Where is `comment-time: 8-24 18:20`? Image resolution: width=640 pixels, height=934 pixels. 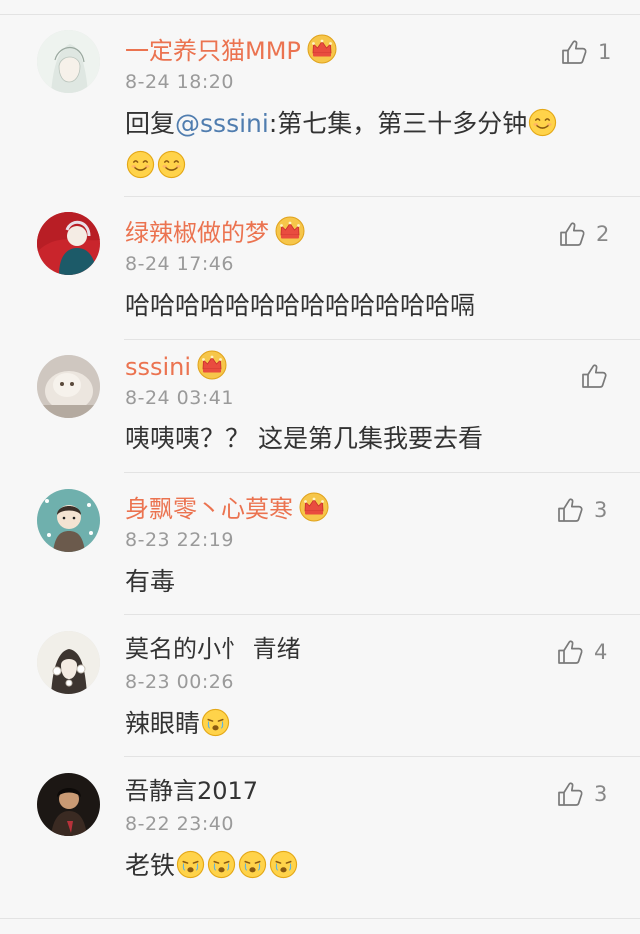 comment-time: 8-24 18:20 is located at coordinates (179, 82).